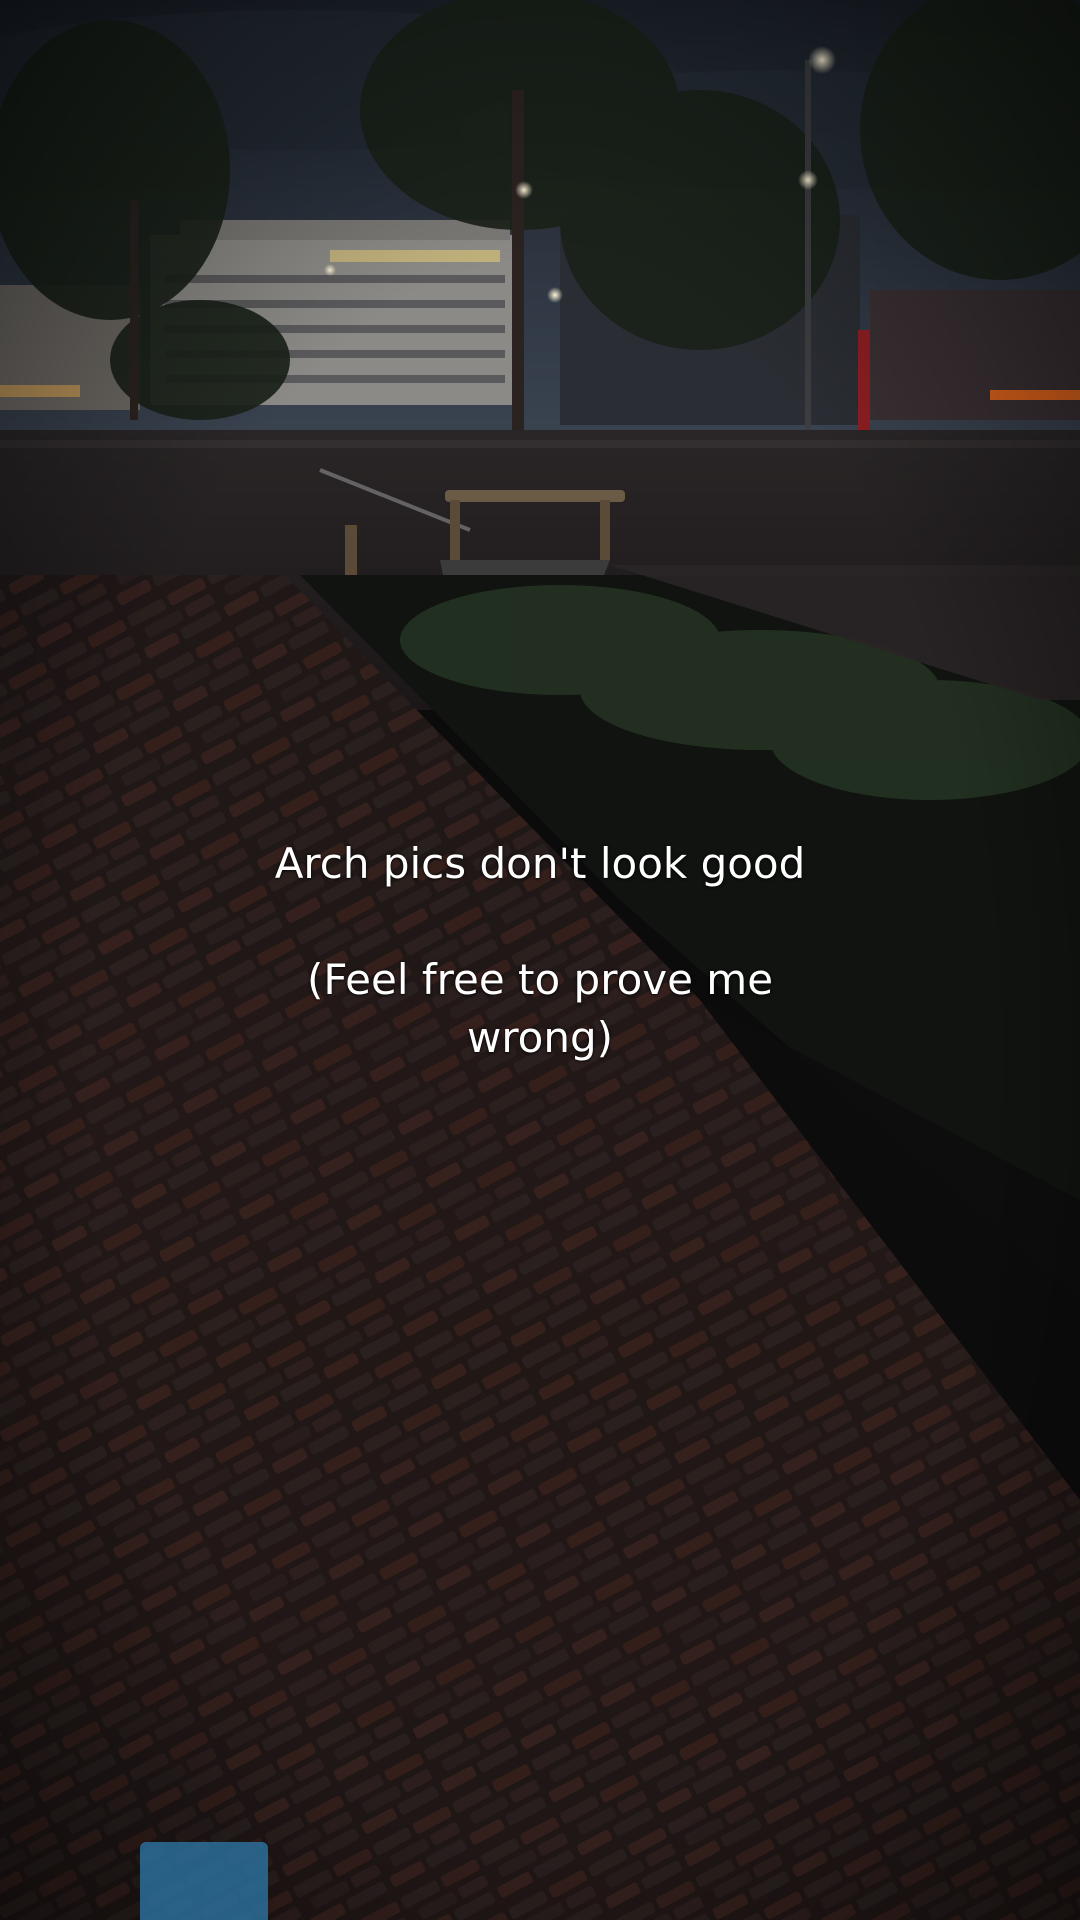  I want to click on caption-line-1: Arch pics don't look good, so click(540, 863).